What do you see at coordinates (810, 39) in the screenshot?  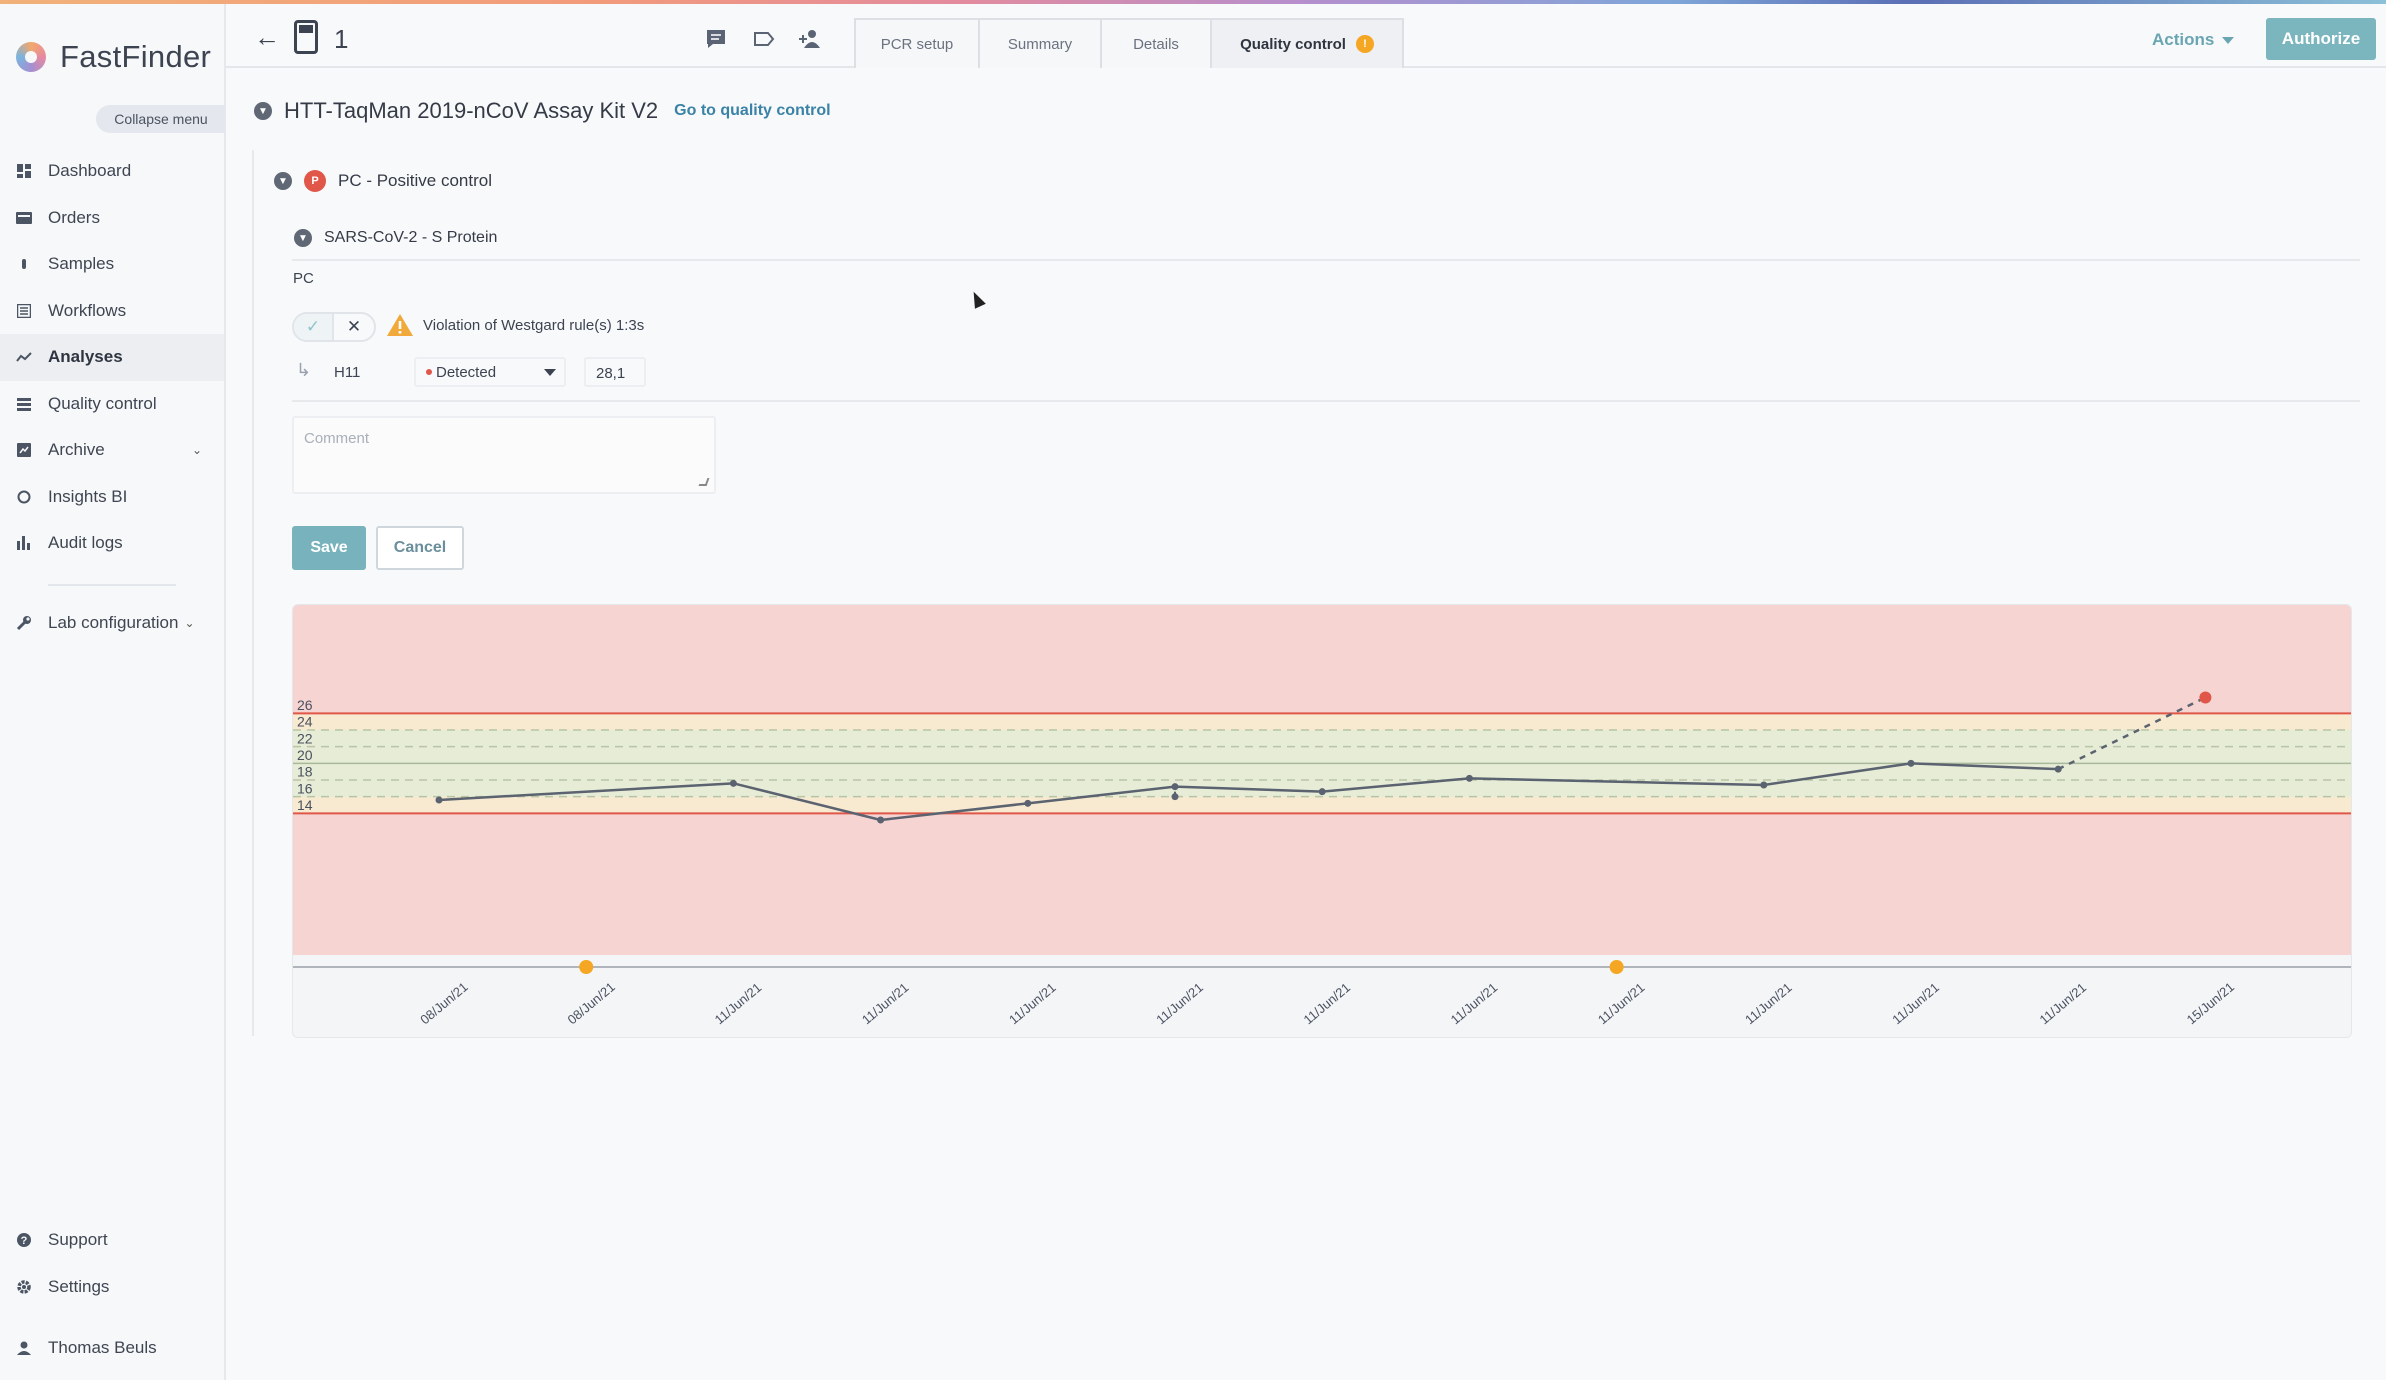 I see `add-user-icon` at bounding box center [810, 39].